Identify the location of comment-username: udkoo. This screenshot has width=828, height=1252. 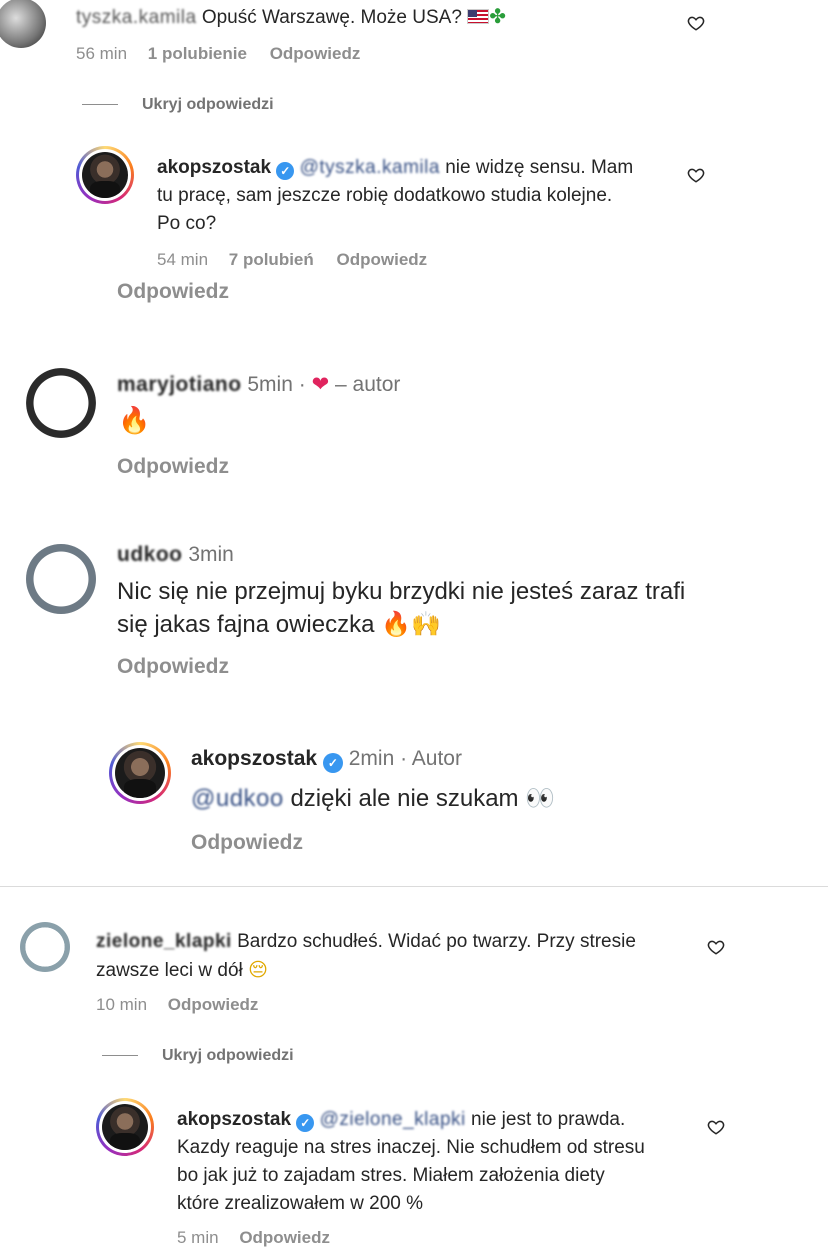
(150, 555).